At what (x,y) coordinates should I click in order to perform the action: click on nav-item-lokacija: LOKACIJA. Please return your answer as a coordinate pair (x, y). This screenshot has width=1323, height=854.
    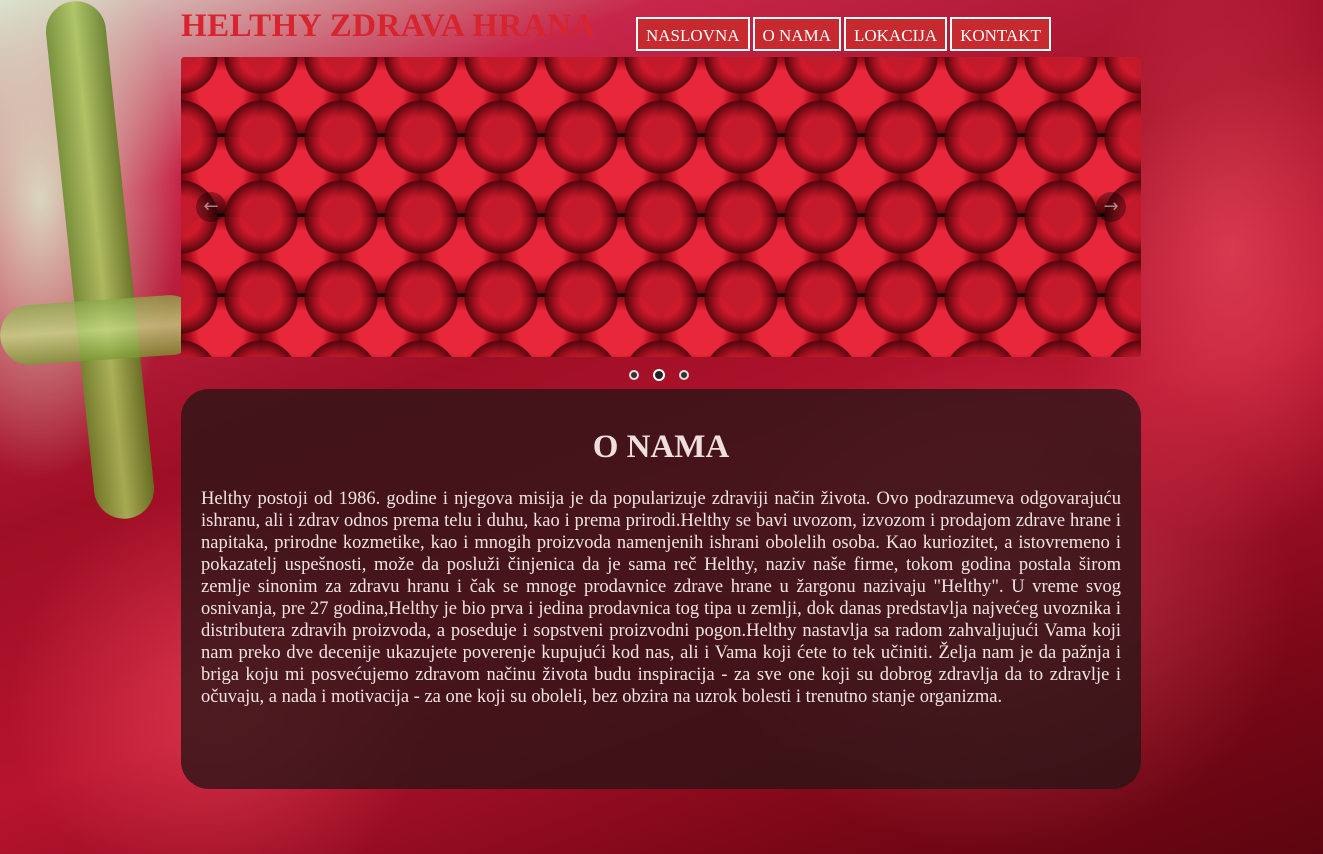
    Looking at the image, I should click on (895, 34).